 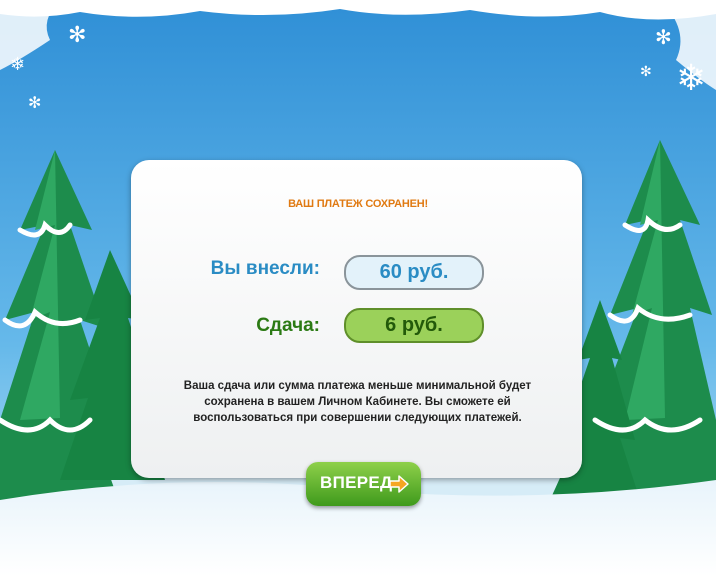 I want to click on paid-amount: 60 руб., so click(x=414, y=272).